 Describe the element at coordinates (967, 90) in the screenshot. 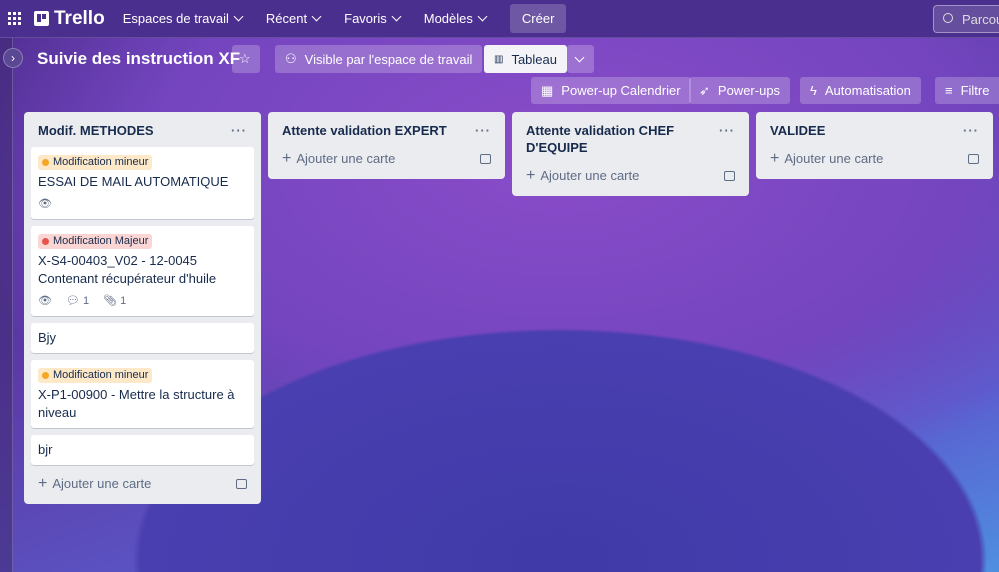

I see `filter-button: ≡ Filtre` at that location.